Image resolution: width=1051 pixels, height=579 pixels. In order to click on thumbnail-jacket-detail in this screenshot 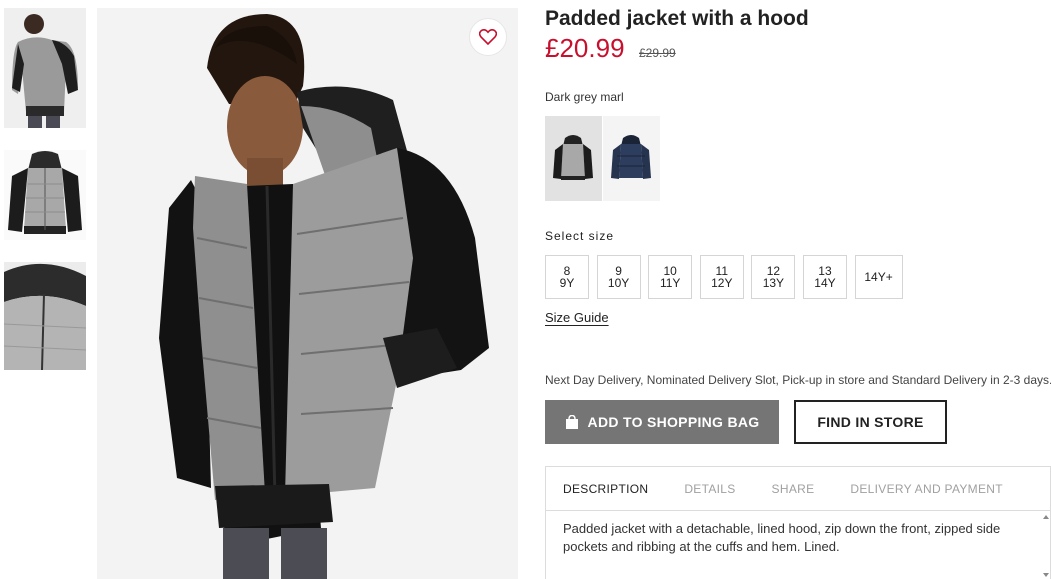, I will do `click(45, 316)`.